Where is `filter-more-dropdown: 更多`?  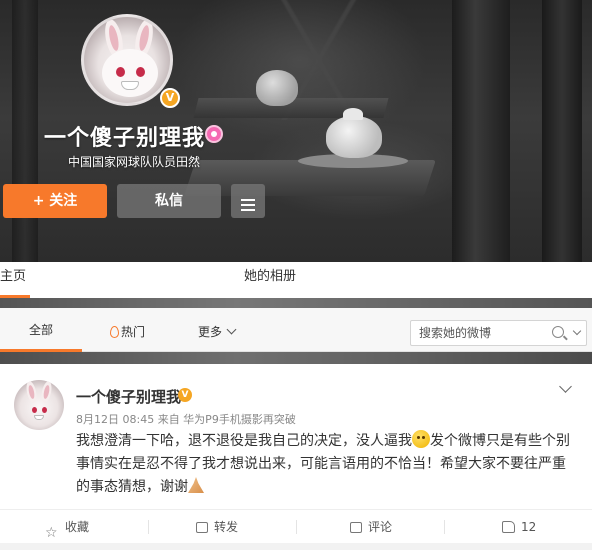
filter-more-dropdown: 更多 is located at coordinates (217, 330).